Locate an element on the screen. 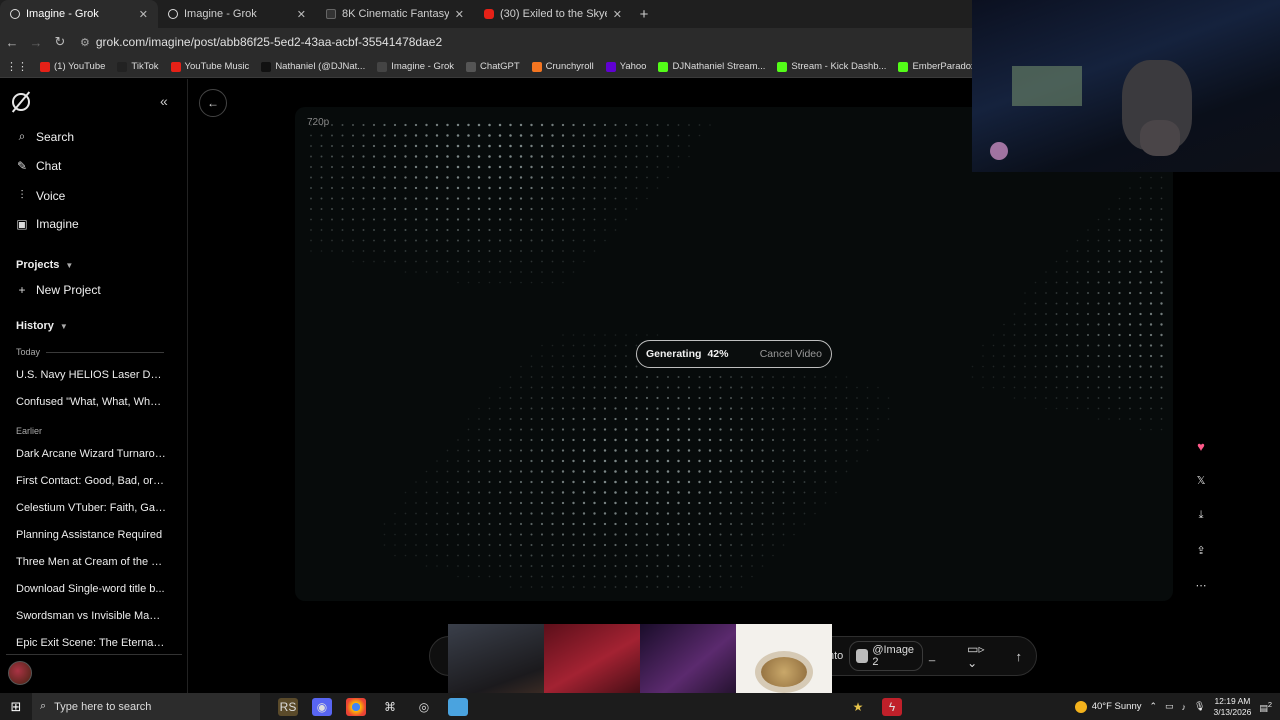 The width and height of the screenshot is (1280, 720). share-icon: ⇪ is located at coordinates (1201, 550).